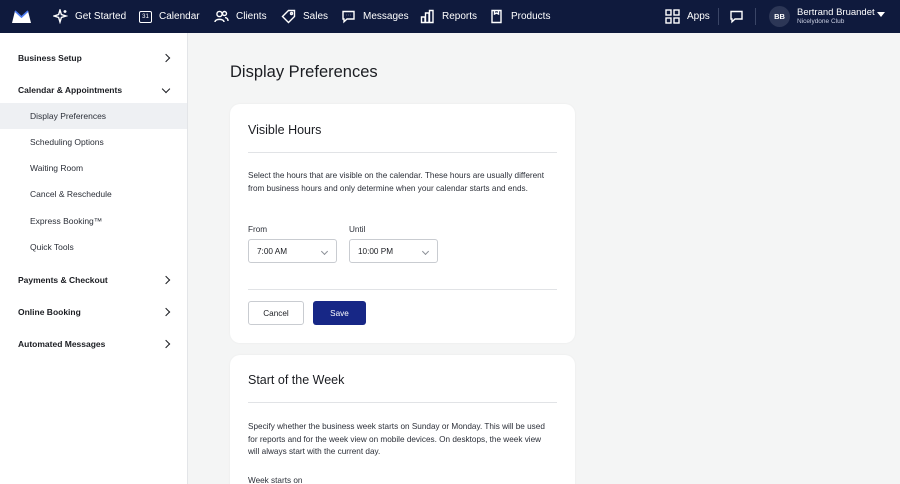 Image resolution: width=900 pixels, height=484 pixels. What do you see at coordinates (672, 16) in the screenshot?
I see `apps-grid-icon` at bounding box center [672, 16].